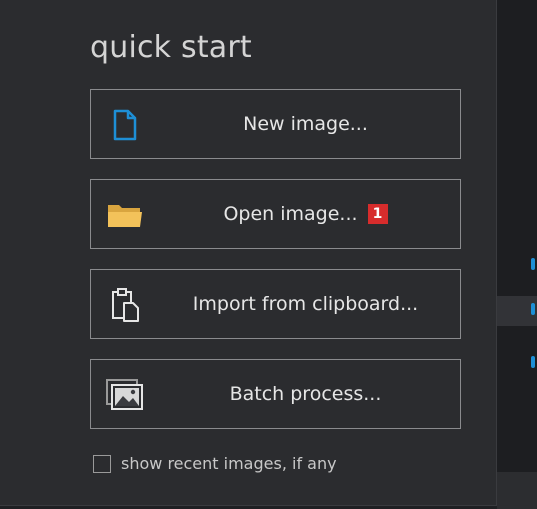 This screenshot has height=509, width=537. What do you see at coordinates (171, 47) in the screenshot?
I see `panel-title: quick start` at bounding box center [171, 47].